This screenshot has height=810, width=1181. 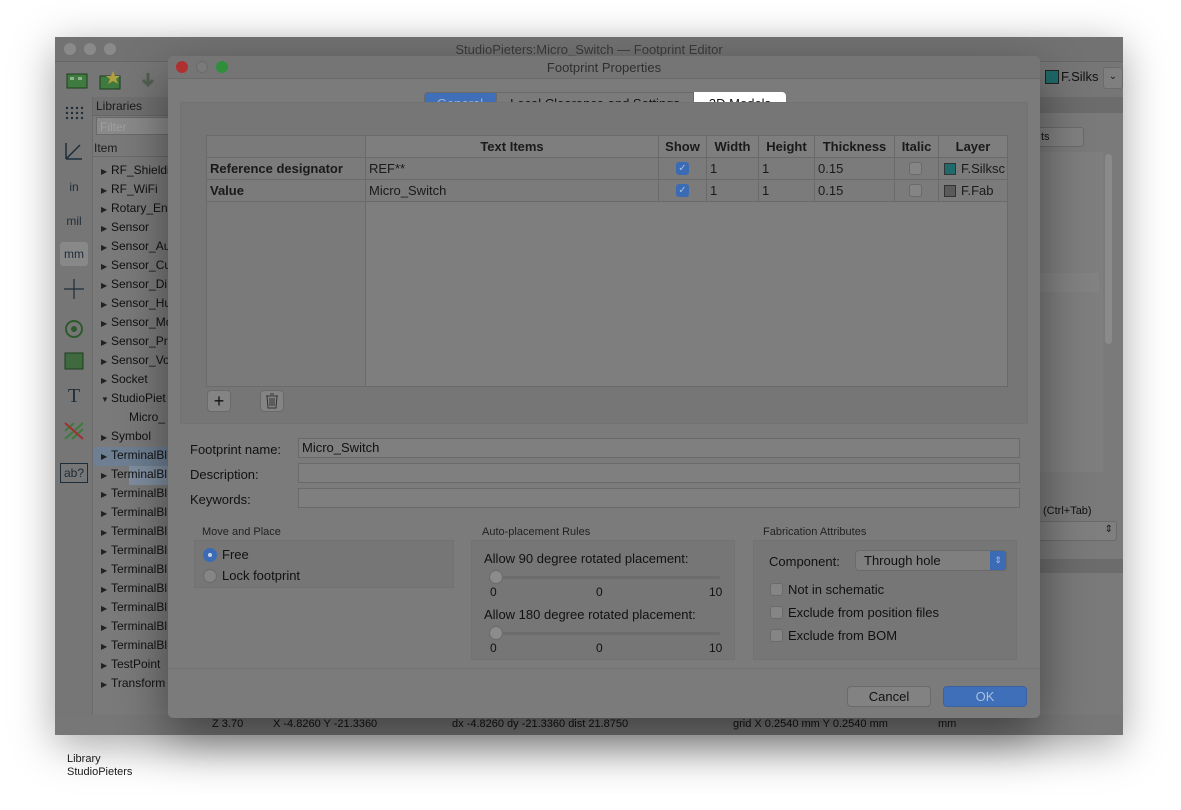 I want to click on new-footprint-icon, so click(x=77, y=81).